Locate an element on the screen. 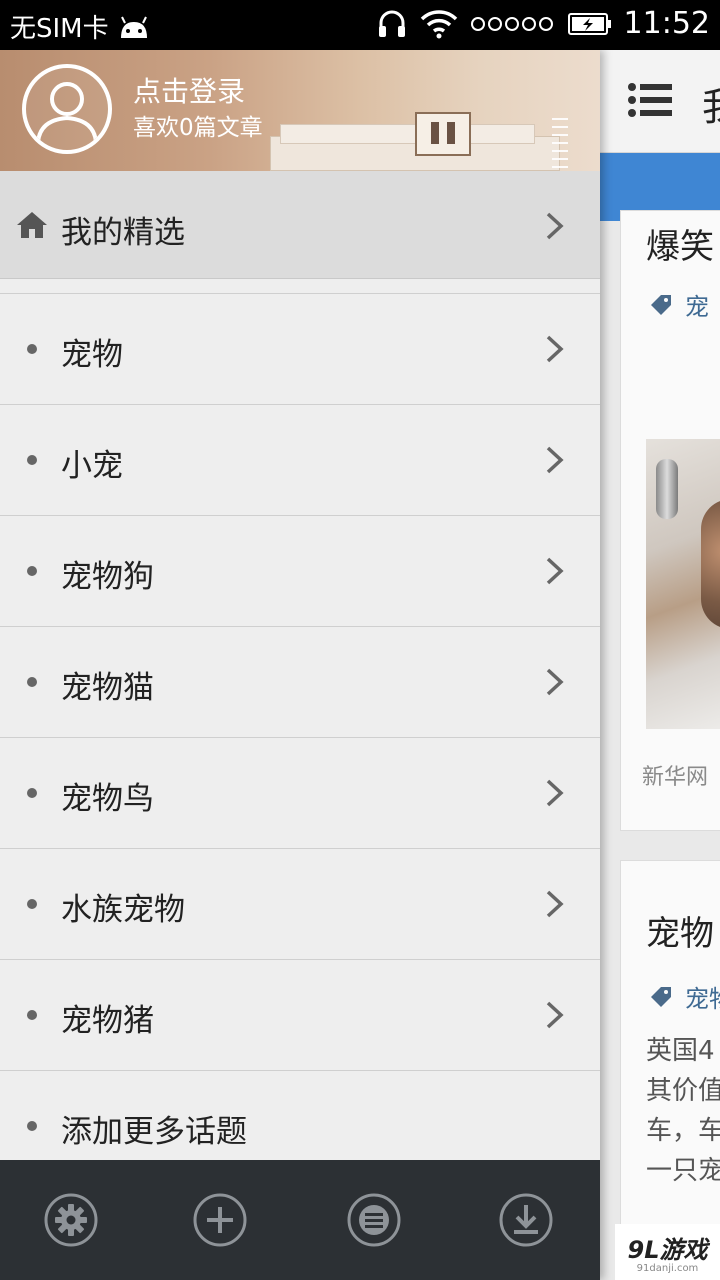  header-ruler-decoration is located at coordinates (560, 140).